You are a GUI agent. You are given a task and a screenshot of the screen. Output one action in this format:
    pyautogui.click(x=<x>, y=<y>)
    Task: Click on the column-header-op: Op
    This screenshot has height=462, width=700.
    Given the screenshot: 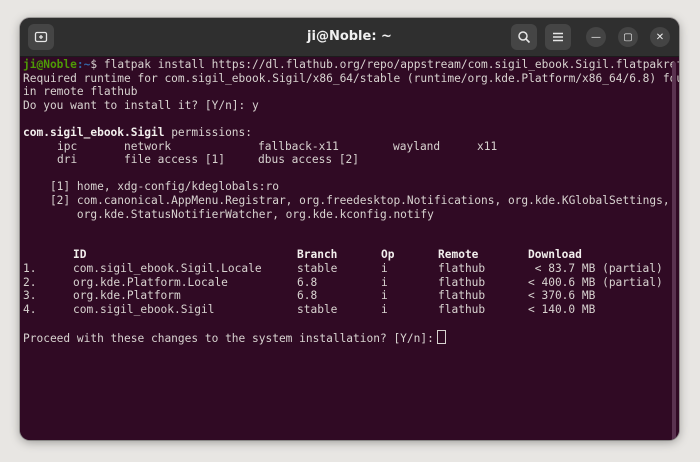 What is the action you would take?
    pyautogui.click(x=388, y=255)
    